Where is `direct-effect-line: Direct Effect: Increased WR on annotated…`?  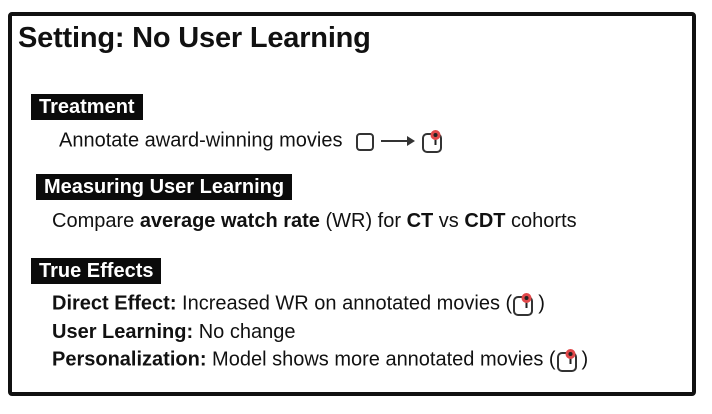 direct-effect-line: Direct Effect: Increased WR on annotated… is located at coordinates (298, 304).